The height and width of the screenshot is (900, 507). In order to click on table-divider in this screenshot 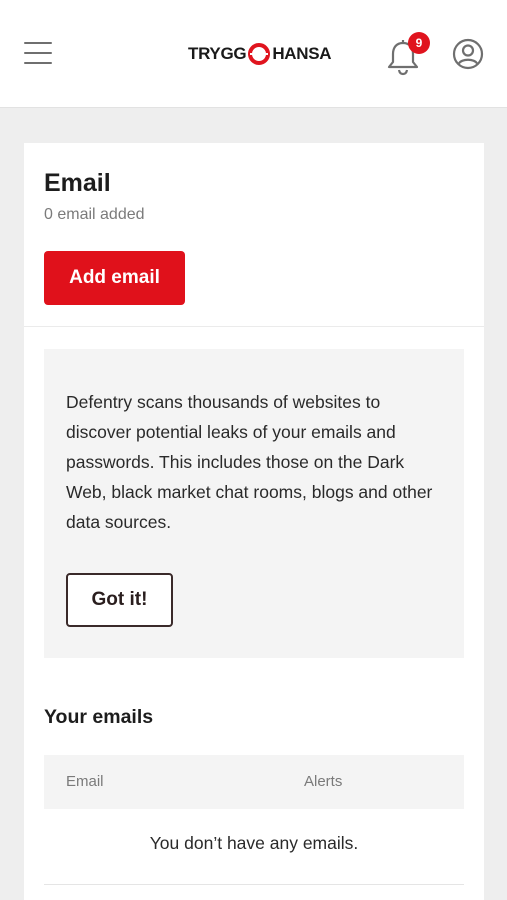, I will do `click(254, 884)`.